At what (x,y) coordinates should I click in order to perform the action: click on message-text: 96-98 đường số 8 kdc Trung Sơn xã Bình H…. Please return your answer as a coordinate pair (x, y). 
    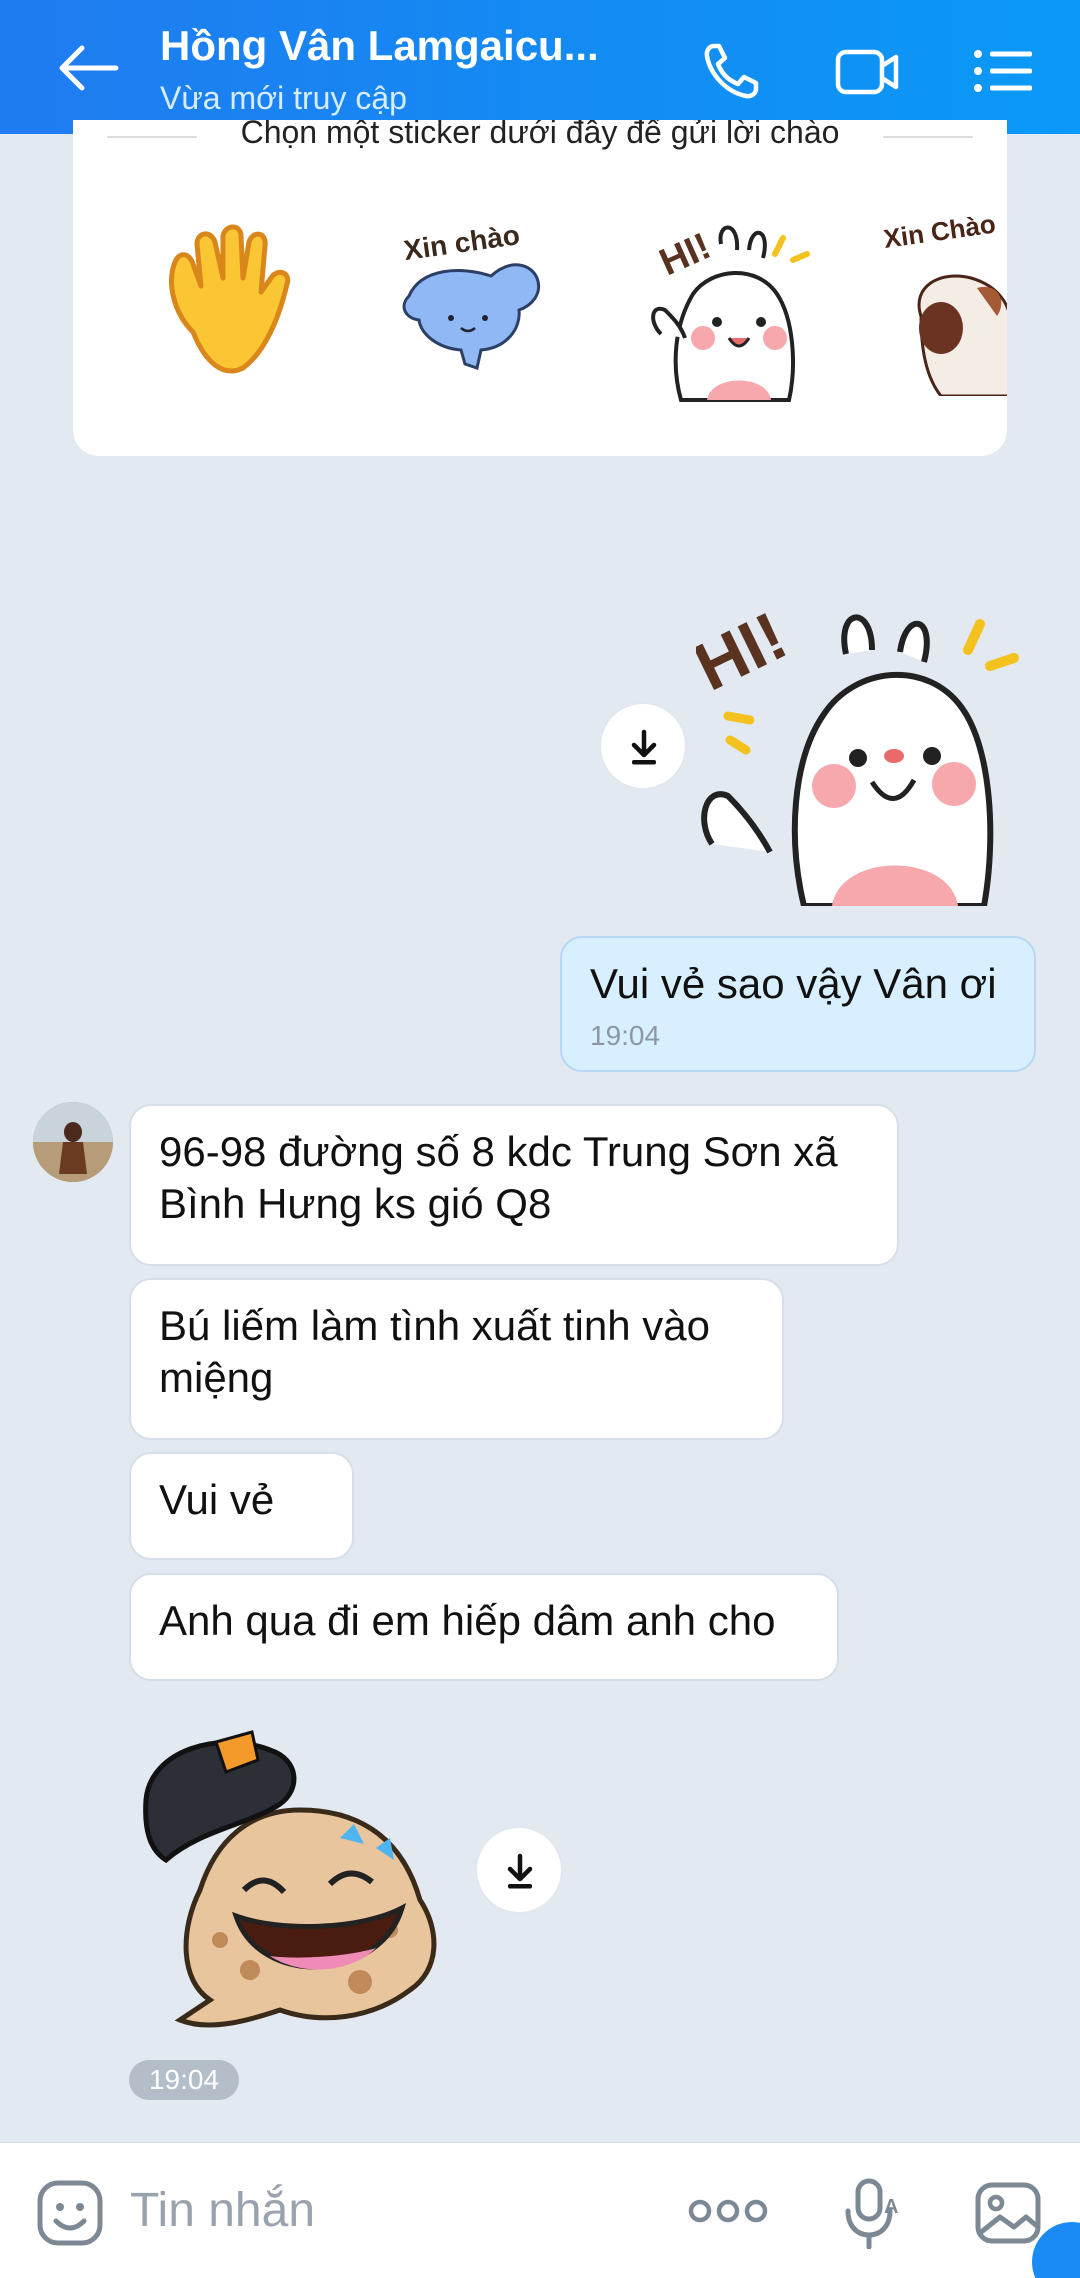
    Looking at the image, I should click on (498, 1177).